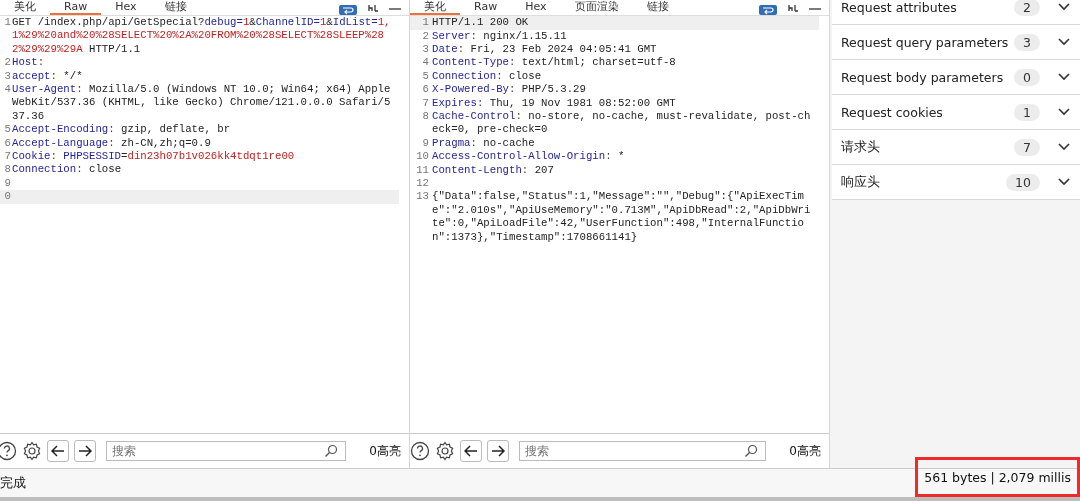 This screenshot has height=501, width=1080. What do you see at coordinates (422, 157) in the screenshot?
I see `line-number: 10` at bounding box center [422, 157].